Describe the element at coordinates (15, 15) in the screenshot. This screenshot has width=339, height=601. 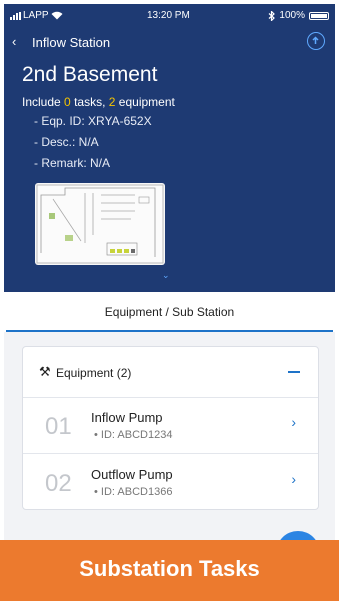
I see `signal-icon` at that location.